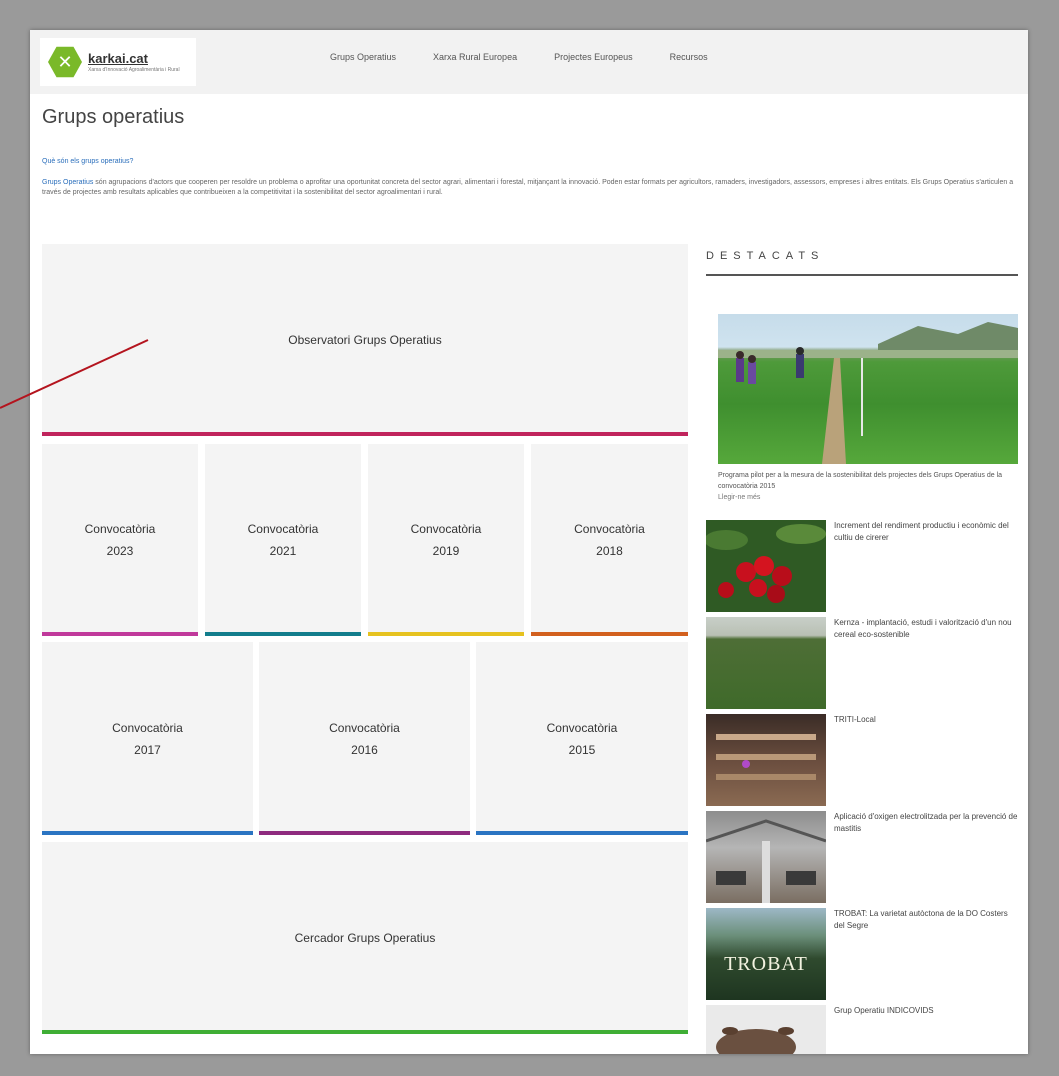 The image size is (1059, 1076). I want to click on trobat-thumb-text: TROBAT, so click(766, 963).